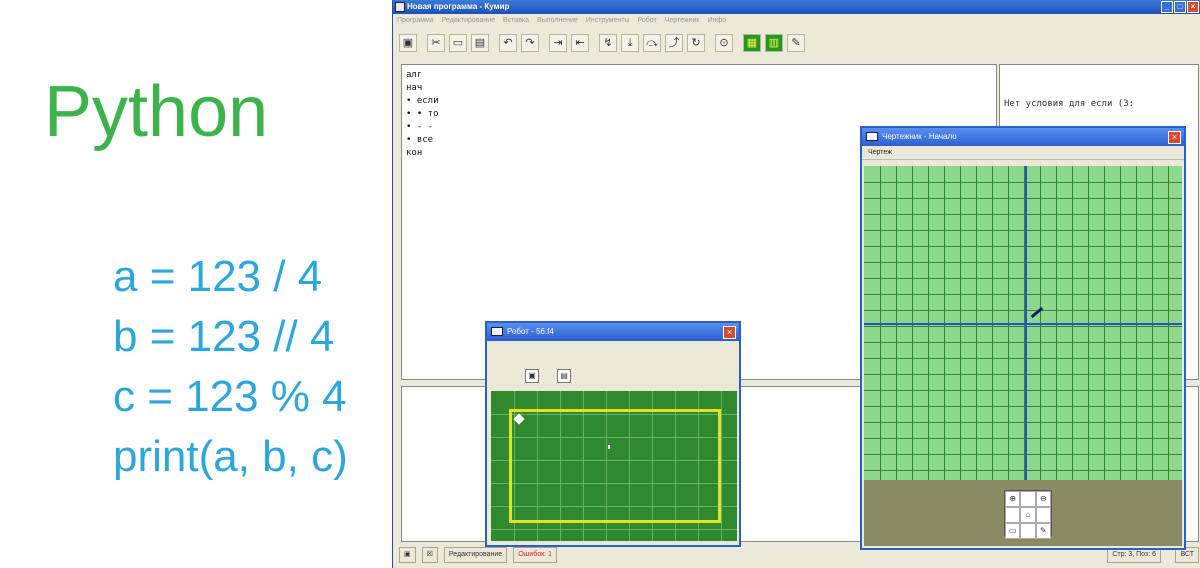  Describe the element at coordinates (1013, 531) in the screenshot. I see `folder-icon: ▭` at that location.